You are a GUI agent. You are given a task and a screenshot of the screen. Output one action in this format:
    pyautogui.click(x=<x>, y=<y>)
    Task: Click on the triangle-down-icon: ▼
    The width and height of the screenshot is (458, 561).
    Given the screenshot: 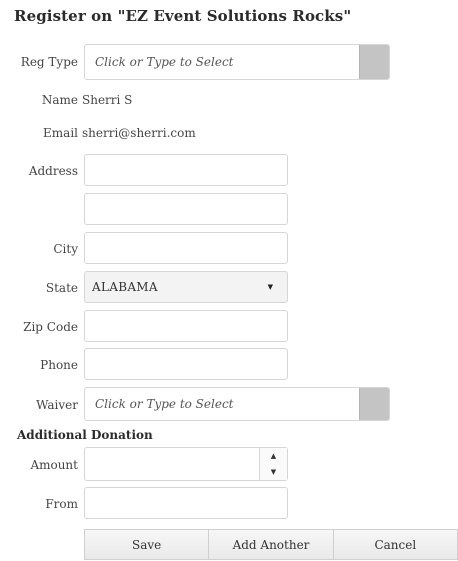 What is the action you would take?
    pyautogui.click(x=273, y=472)
    